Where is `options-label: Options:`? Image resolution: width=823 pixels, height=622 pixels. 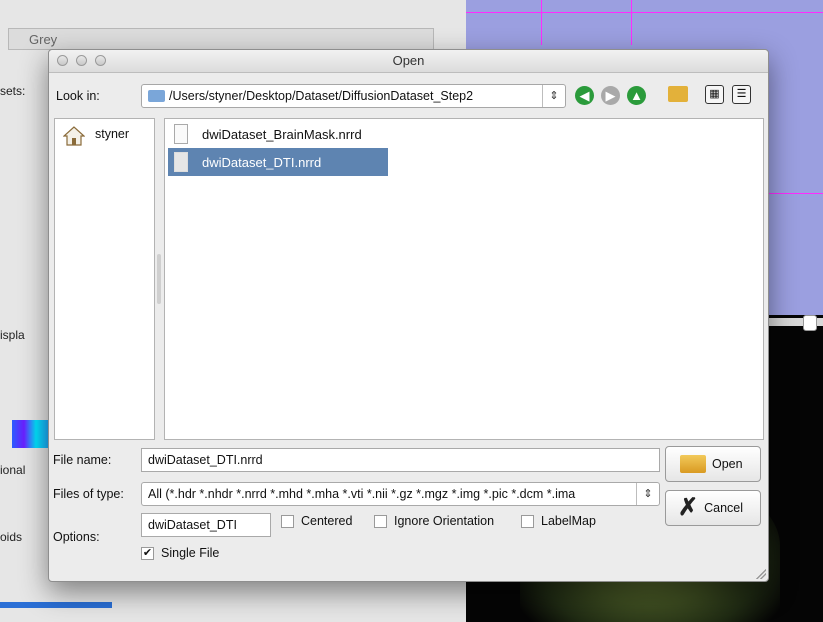
options-label: Options: is located at coordinates (76, 537).